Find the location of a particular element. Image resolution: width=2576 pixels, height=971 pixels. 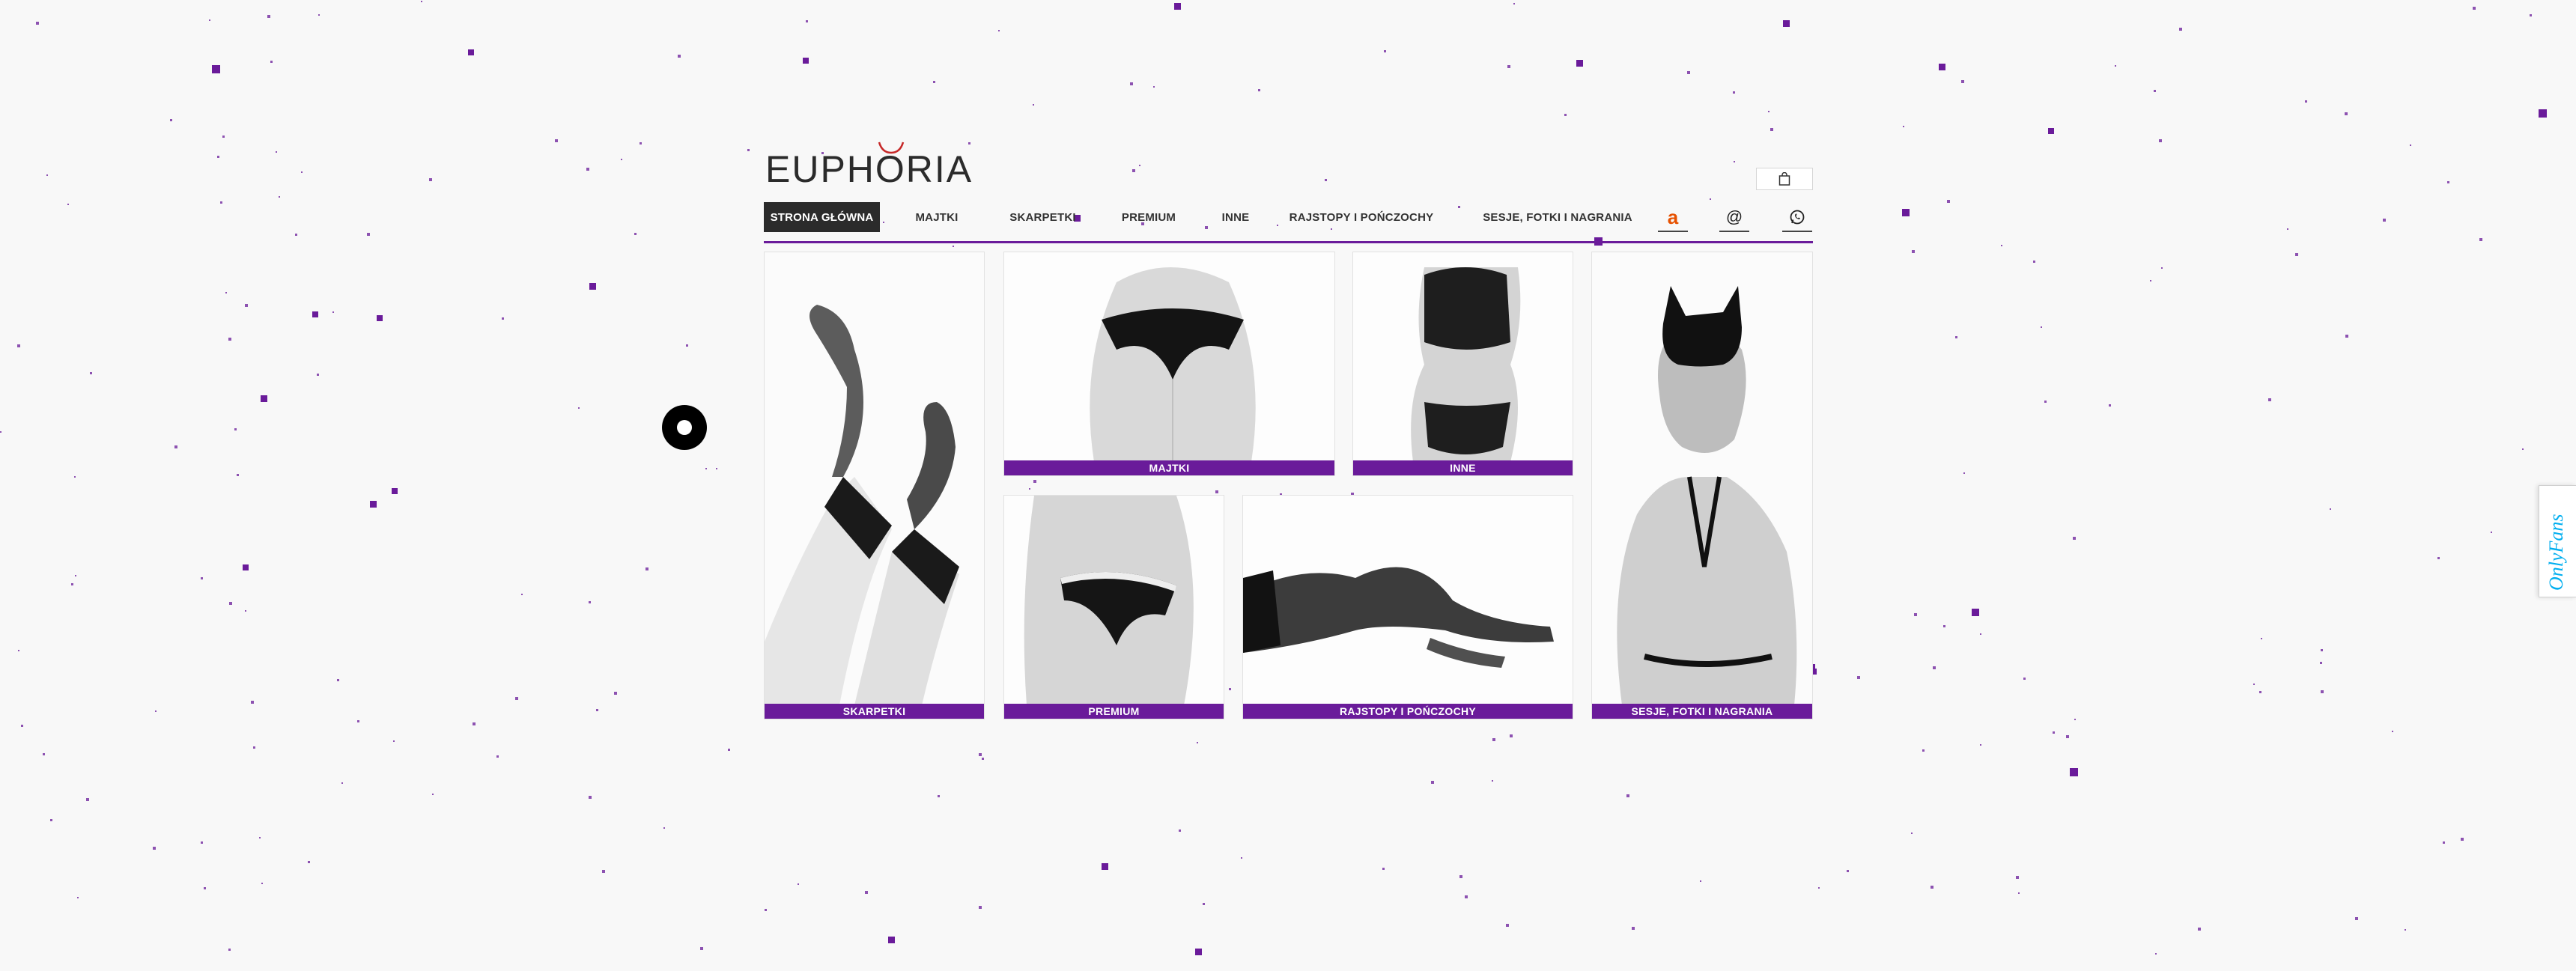

cart-button is located at coordinates (1784, 179).